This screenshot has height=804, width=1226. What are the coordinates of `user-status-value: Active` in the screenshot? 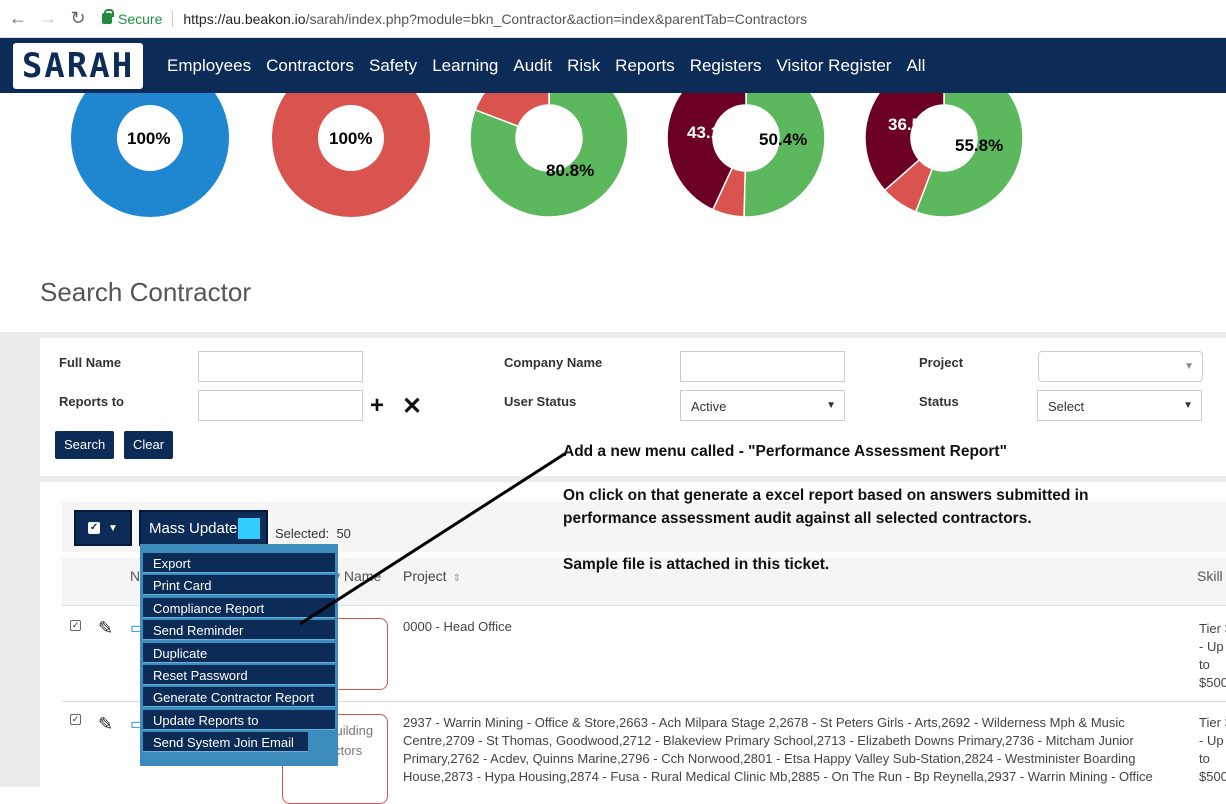 It's located at (709, 406).